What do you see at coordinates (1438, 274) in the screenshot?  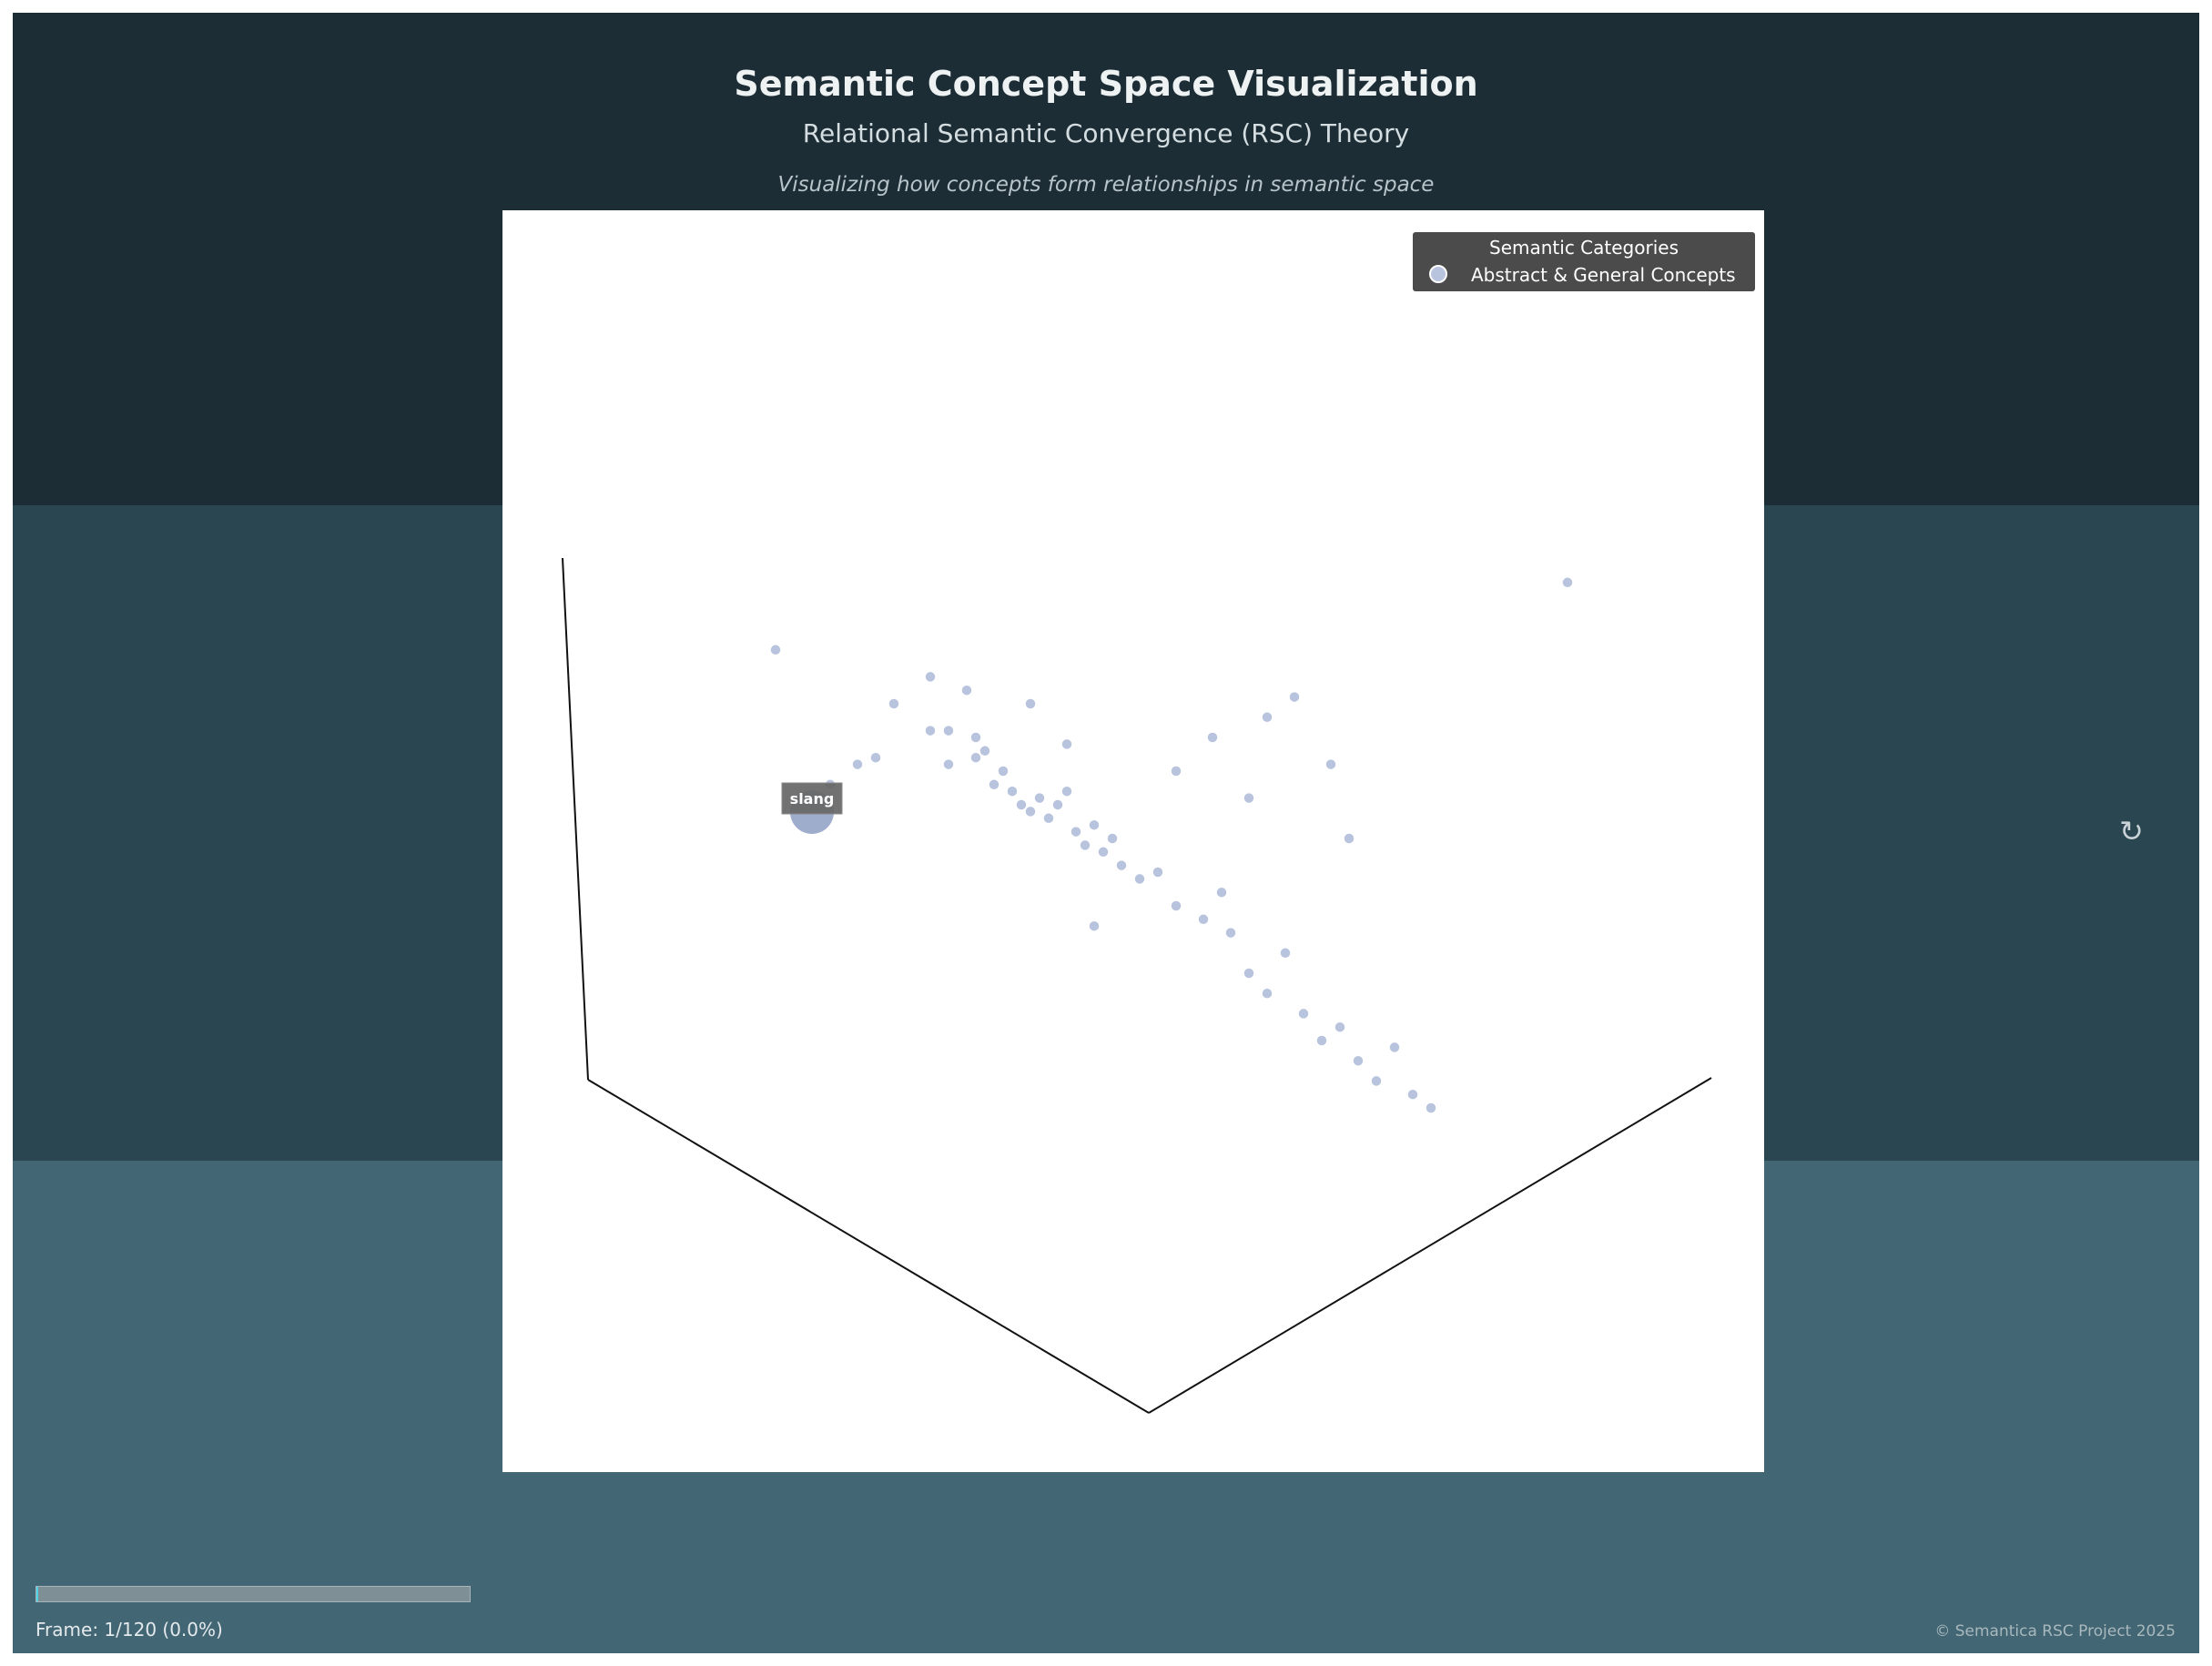 I see `legend-marker` at bounding box center [1438, 274].